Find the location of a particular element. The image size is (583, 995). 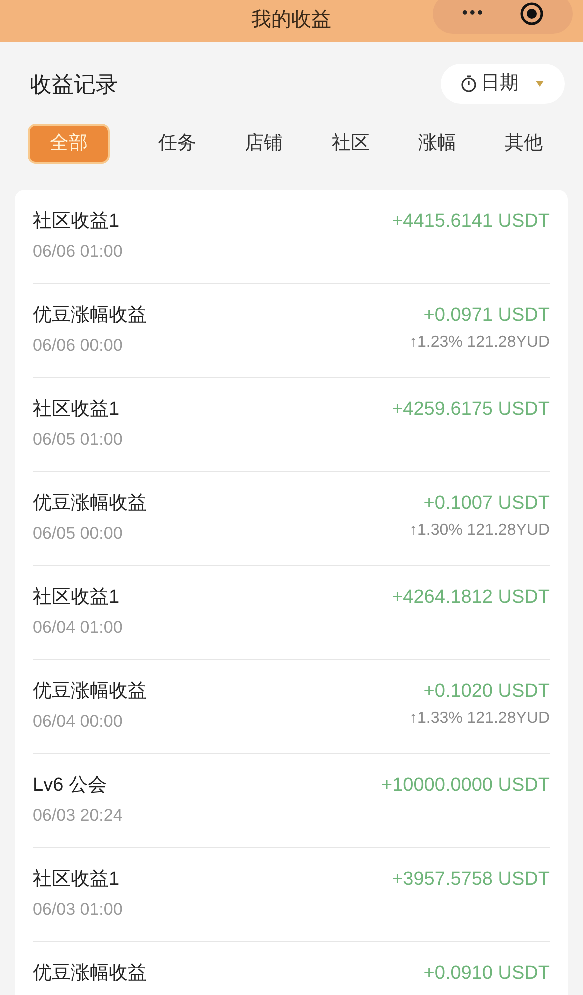

category-tab: 任务 is located at coordinates (177, 144).